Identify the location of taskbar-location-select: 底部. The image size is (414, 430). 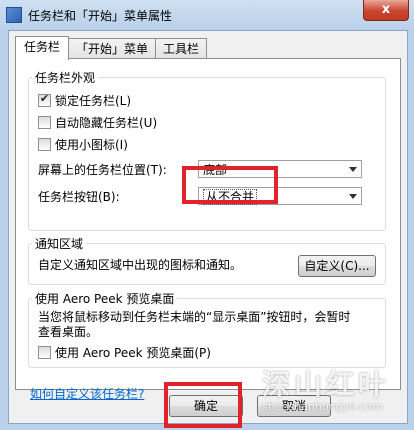
(280, 169).